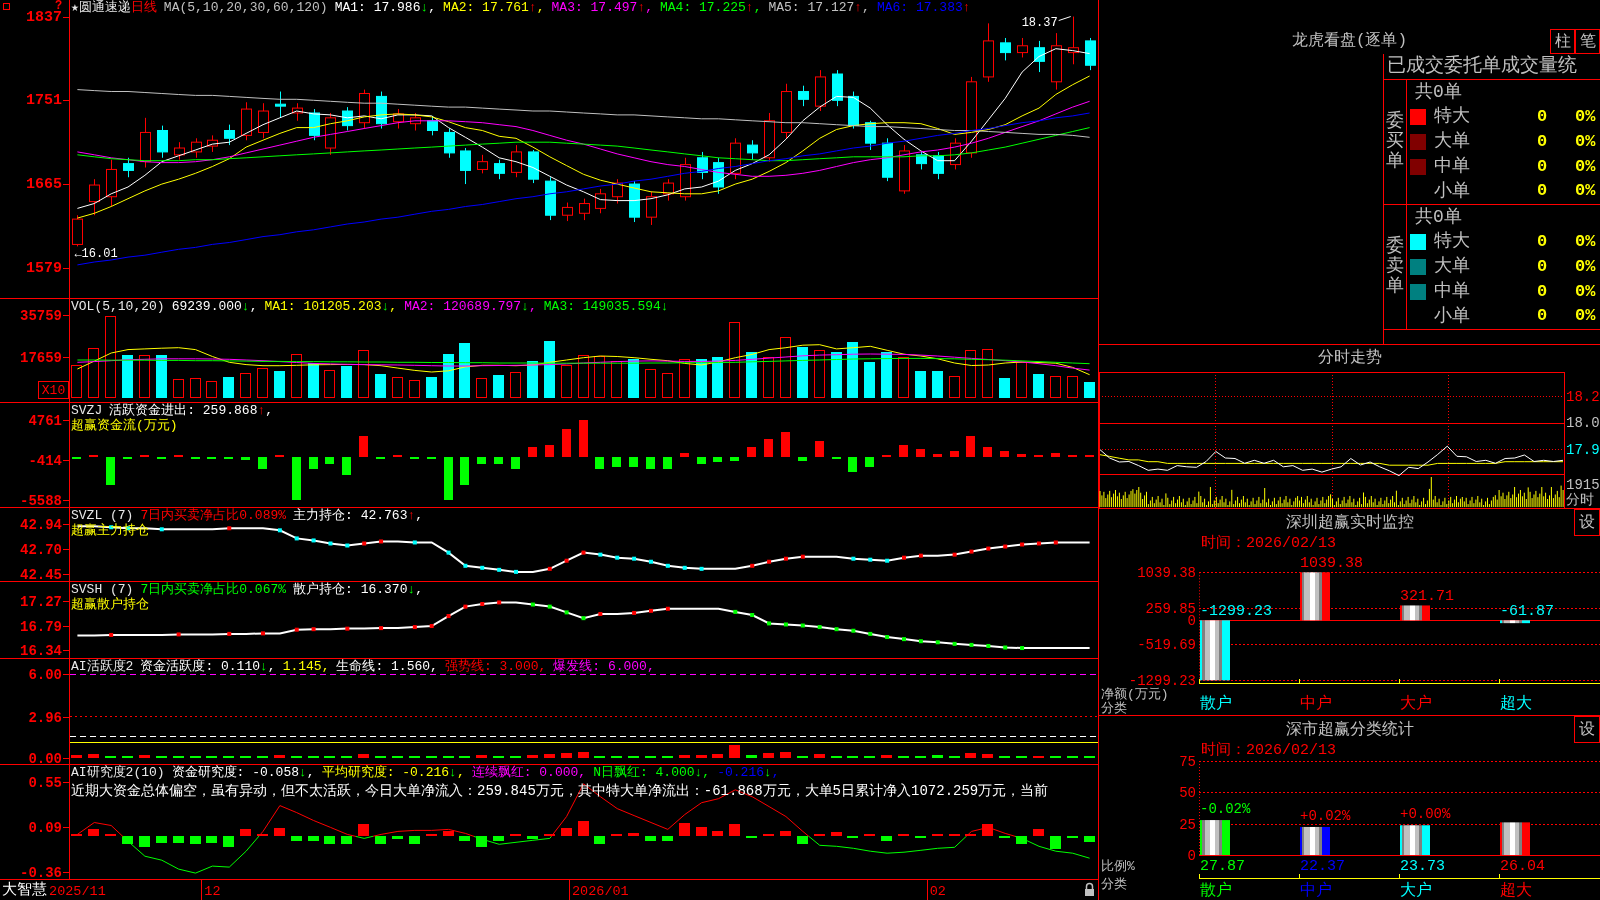  What do you see at coordinates (1587, 41) in the screenshot?
I see `toolbar-button: 笔` at bounding box center [1587, 41].